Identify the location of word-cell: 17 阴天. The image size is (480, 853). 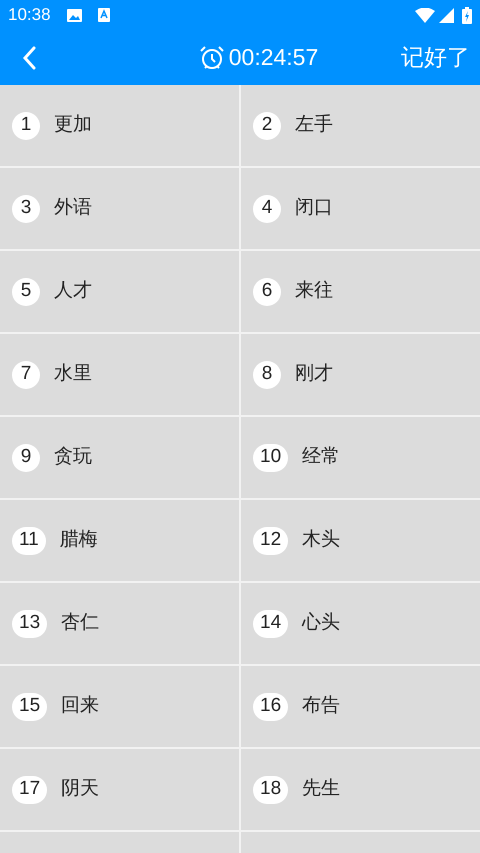
(119, 789).